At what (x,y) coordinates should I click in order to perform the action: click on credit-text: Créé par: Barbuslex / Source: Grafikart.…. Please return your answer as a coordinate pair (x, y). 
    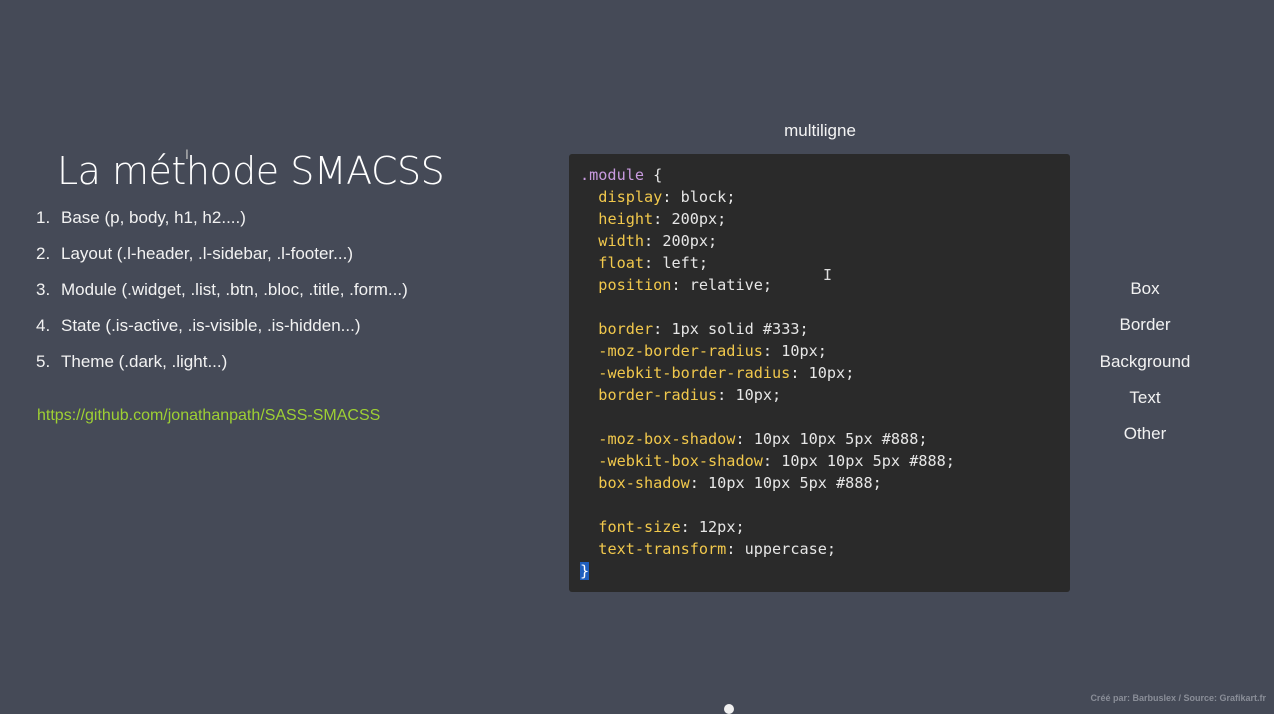
    Looking at the image, I should click on (1178, 698).